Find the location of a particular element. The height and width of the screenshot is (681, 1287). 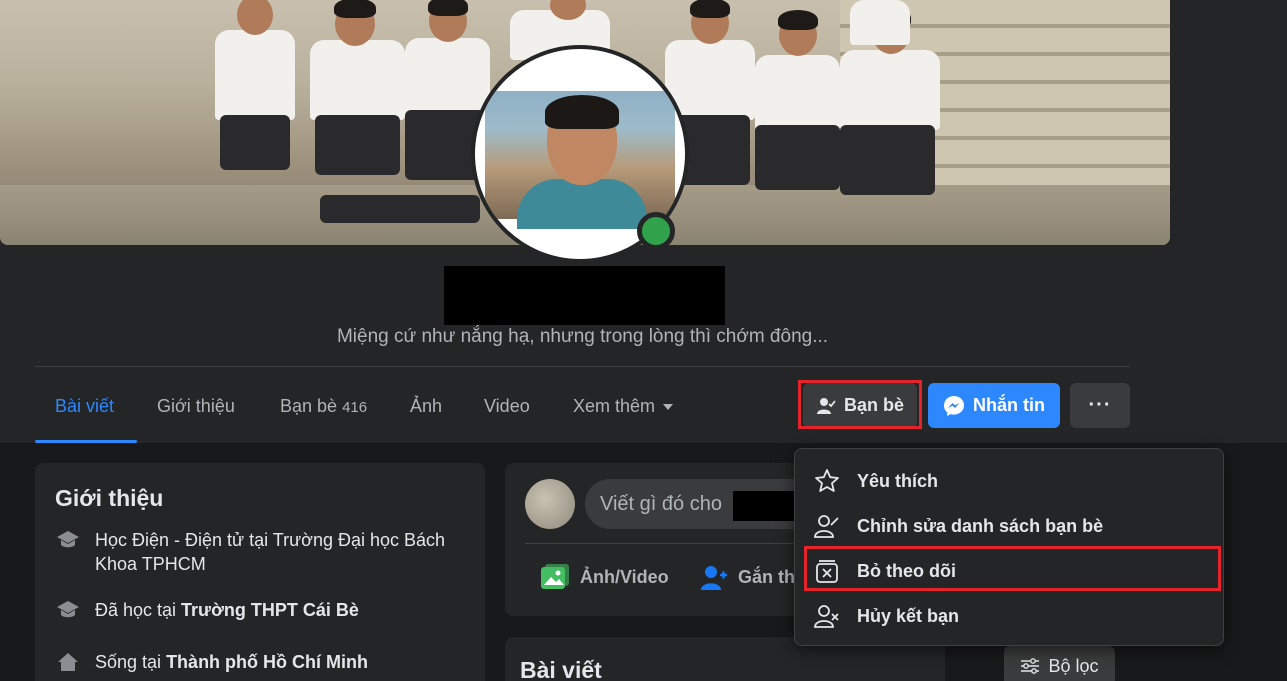

messenger-icon is located at coordinates (954, 405).